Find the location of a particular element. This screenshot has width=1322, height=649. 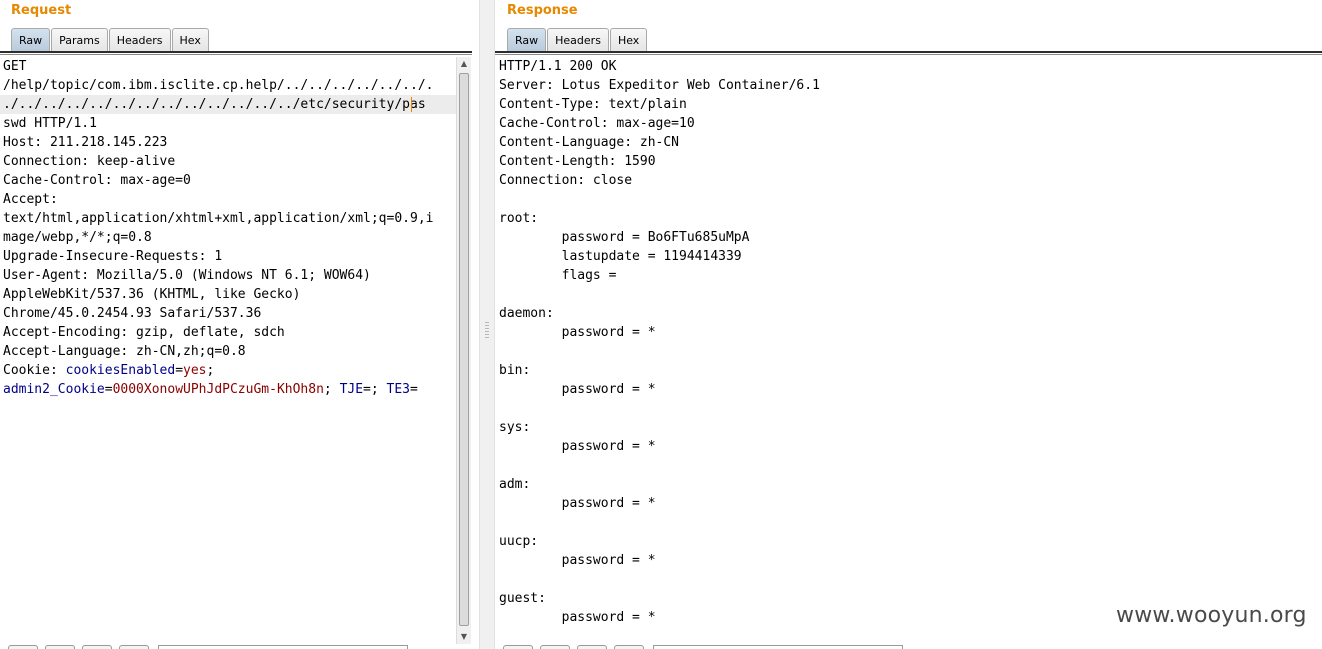

cookie-name: admin2_Cookie is located at coordinates (54, 389).